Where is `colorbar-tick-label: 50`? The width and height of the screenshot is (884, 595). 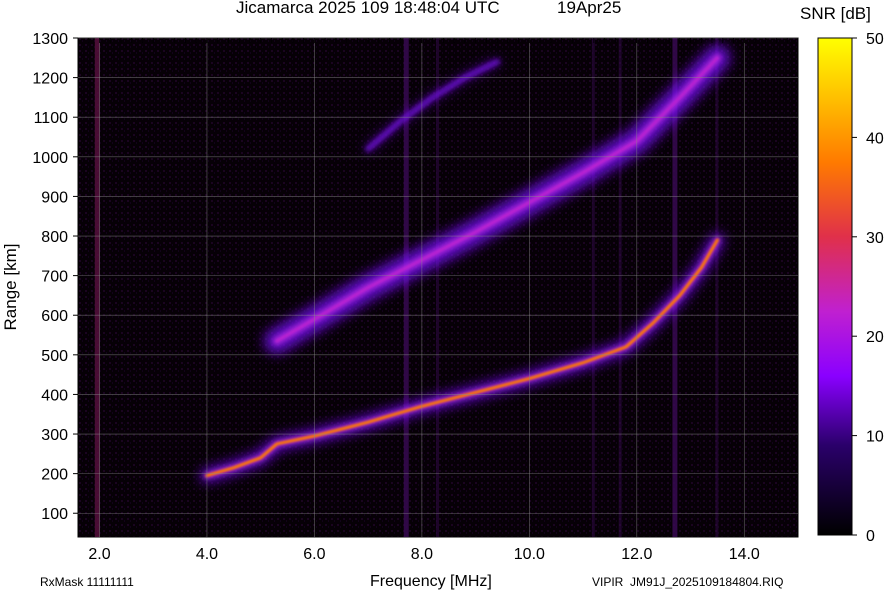
colorbar-tick-label: 50 is located at coordinates (875, 39).